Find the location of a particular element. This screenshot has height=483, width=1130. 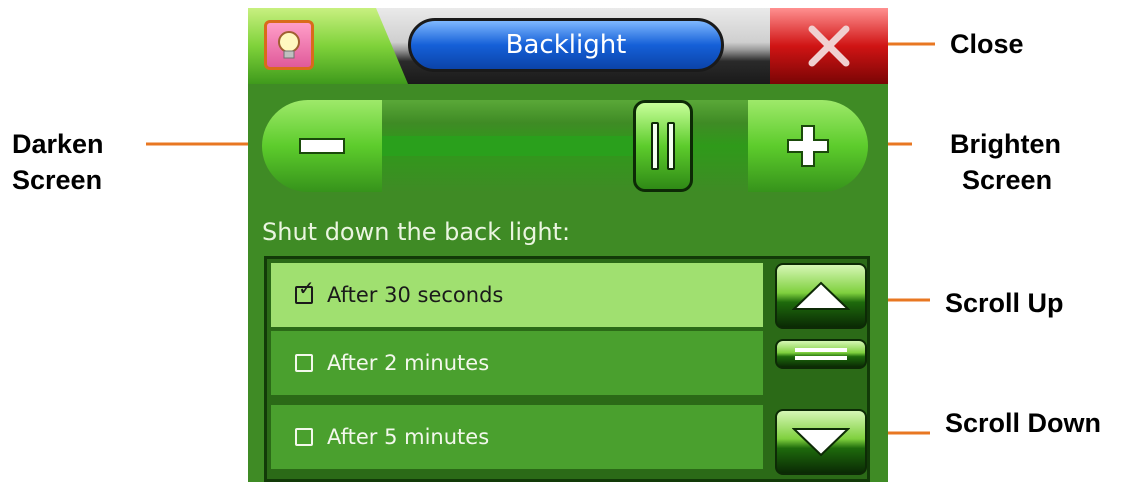

scroll-thumb is located at coordinates (821, 354).